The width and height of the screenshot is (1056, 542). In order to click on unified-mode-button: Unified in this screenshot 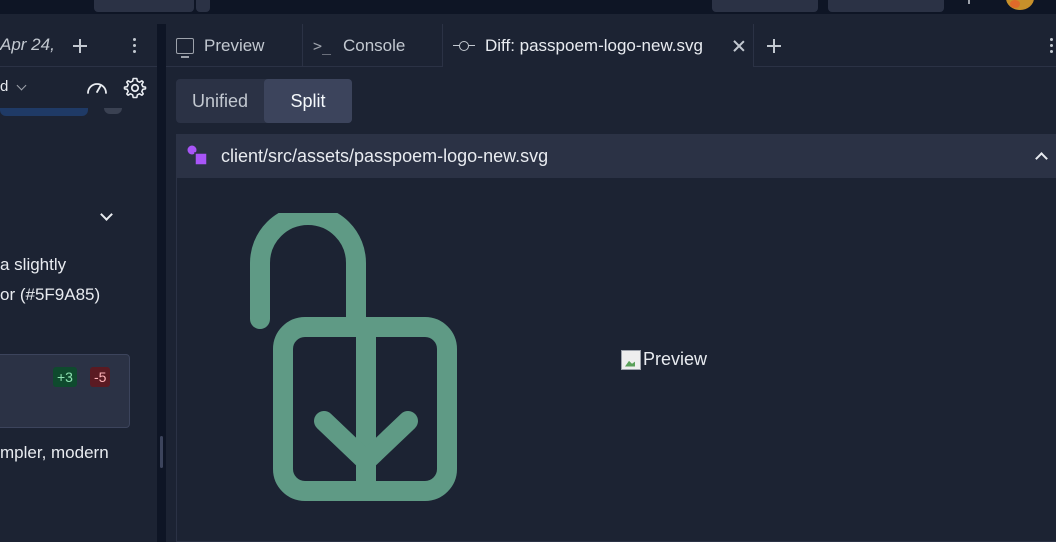, I will do `click(220, 101)`.